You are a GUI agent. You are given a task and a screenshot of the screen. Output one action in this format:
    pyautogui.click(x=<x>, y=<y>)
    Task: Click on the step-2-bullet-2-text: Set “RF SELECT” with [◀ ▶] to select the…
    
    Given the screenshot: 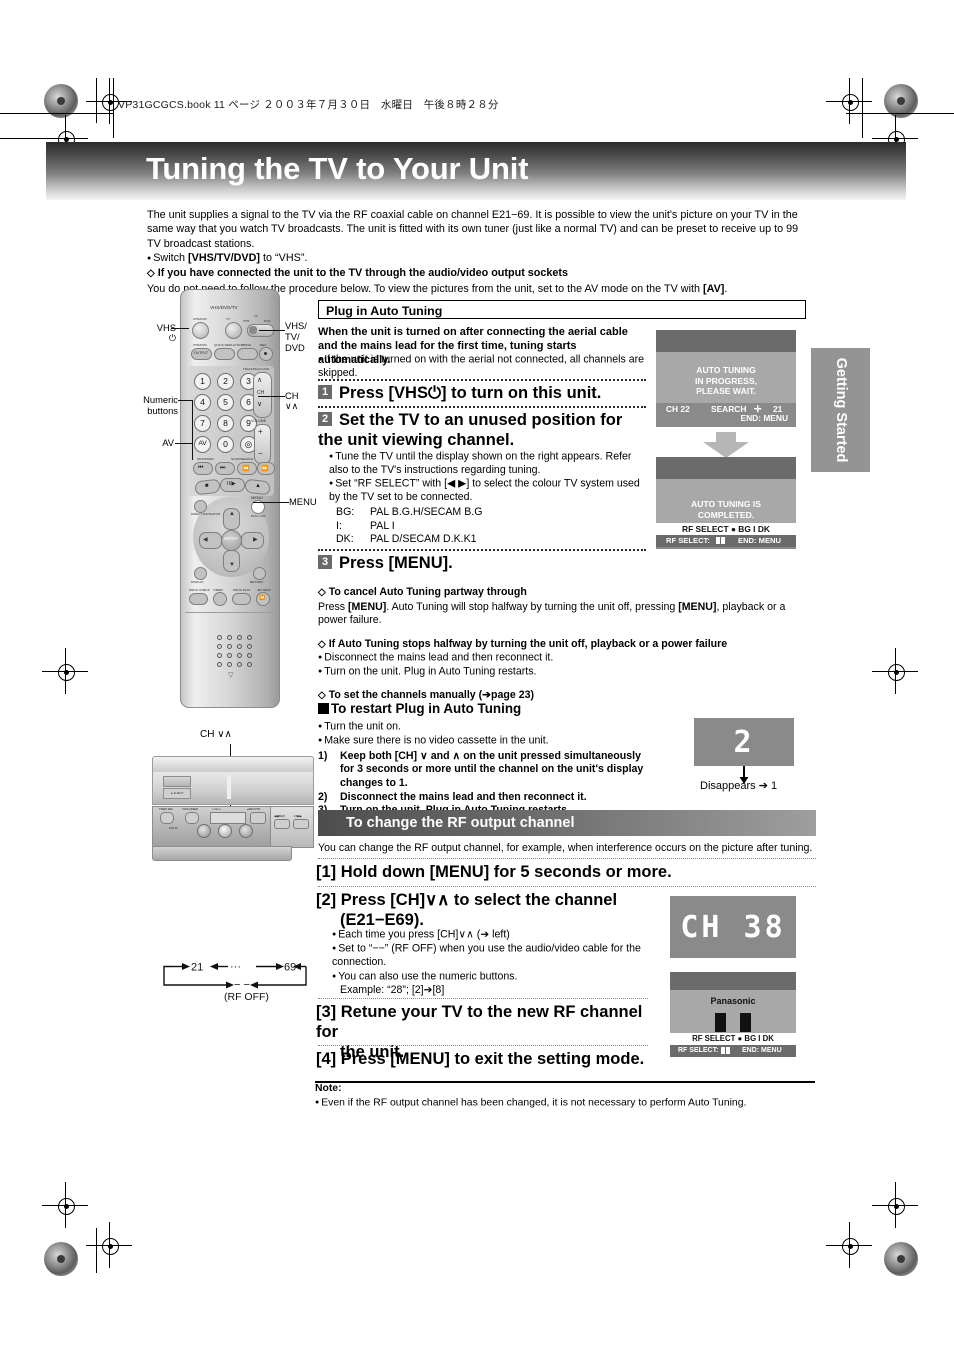 What is the action you would take?
    pyautogui.click(x=484, y=490)
    